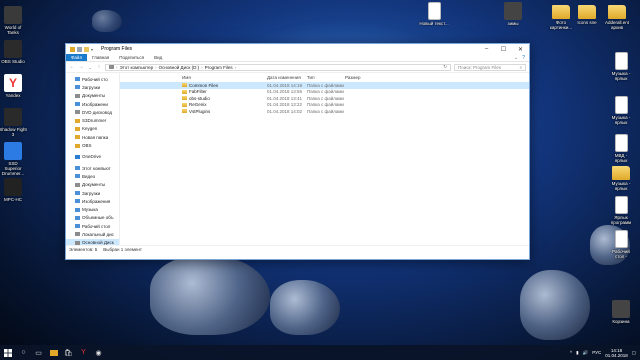 The width and height of the screenshot is (640, 360). Describe the element at coordinates (15, 86) in the screenshot. I see `desktop-icon: Y Yandex` at that location.